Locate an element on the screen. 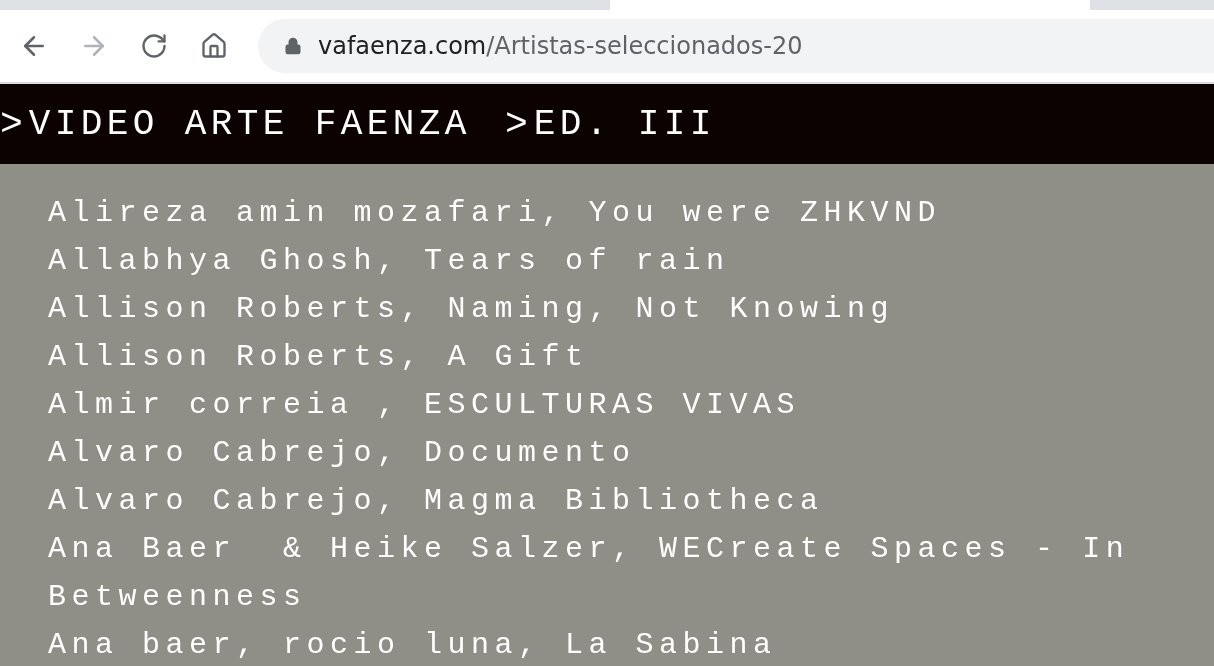  artist-entry: Ana baer, rocio luna, La Sabina is located at coordinates (621, 643).